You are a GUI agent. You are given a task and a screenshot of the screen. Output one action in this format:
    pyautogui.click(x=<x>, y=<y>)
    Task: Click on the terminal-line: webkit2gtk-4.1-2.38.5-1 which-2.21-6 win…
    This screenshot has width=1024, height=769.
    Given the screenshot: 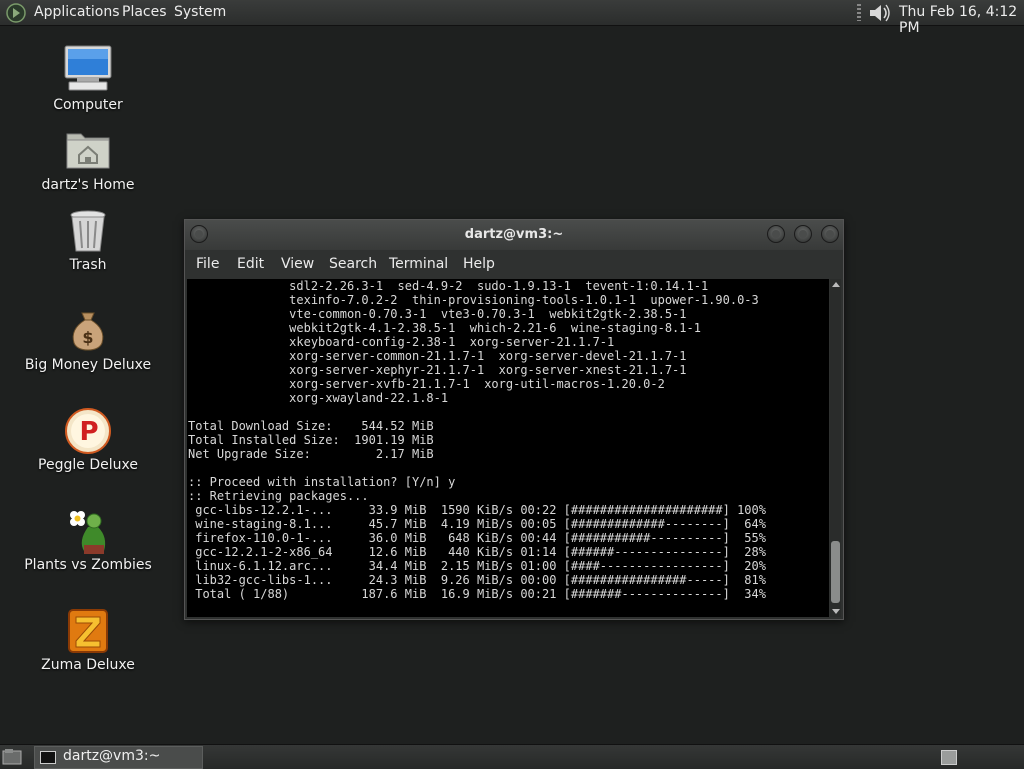 What is the action you would take?
    pyautogui.click(x=444, y=328)
    